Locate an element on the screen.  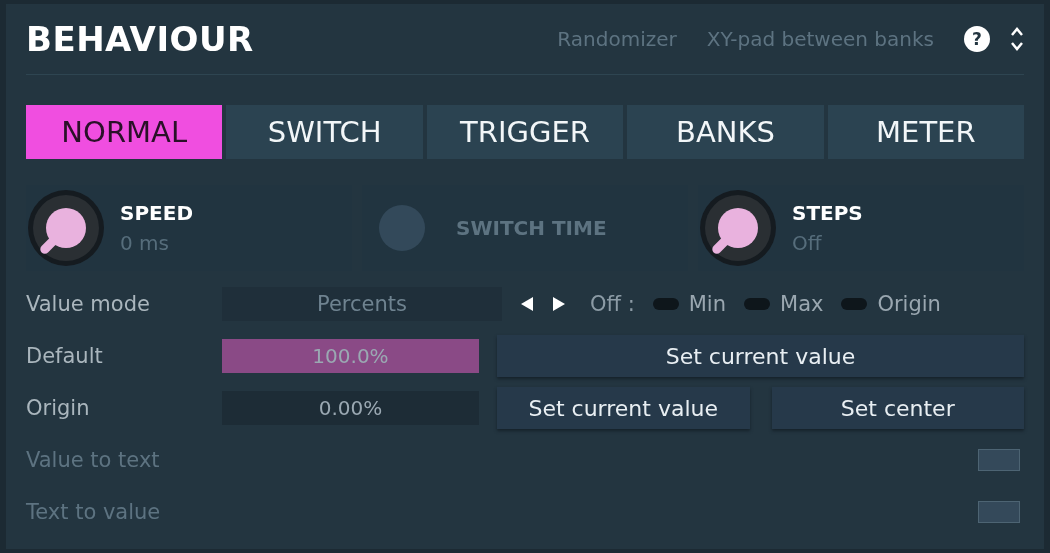
off-label: Off : is located at coordinates (612, 304).